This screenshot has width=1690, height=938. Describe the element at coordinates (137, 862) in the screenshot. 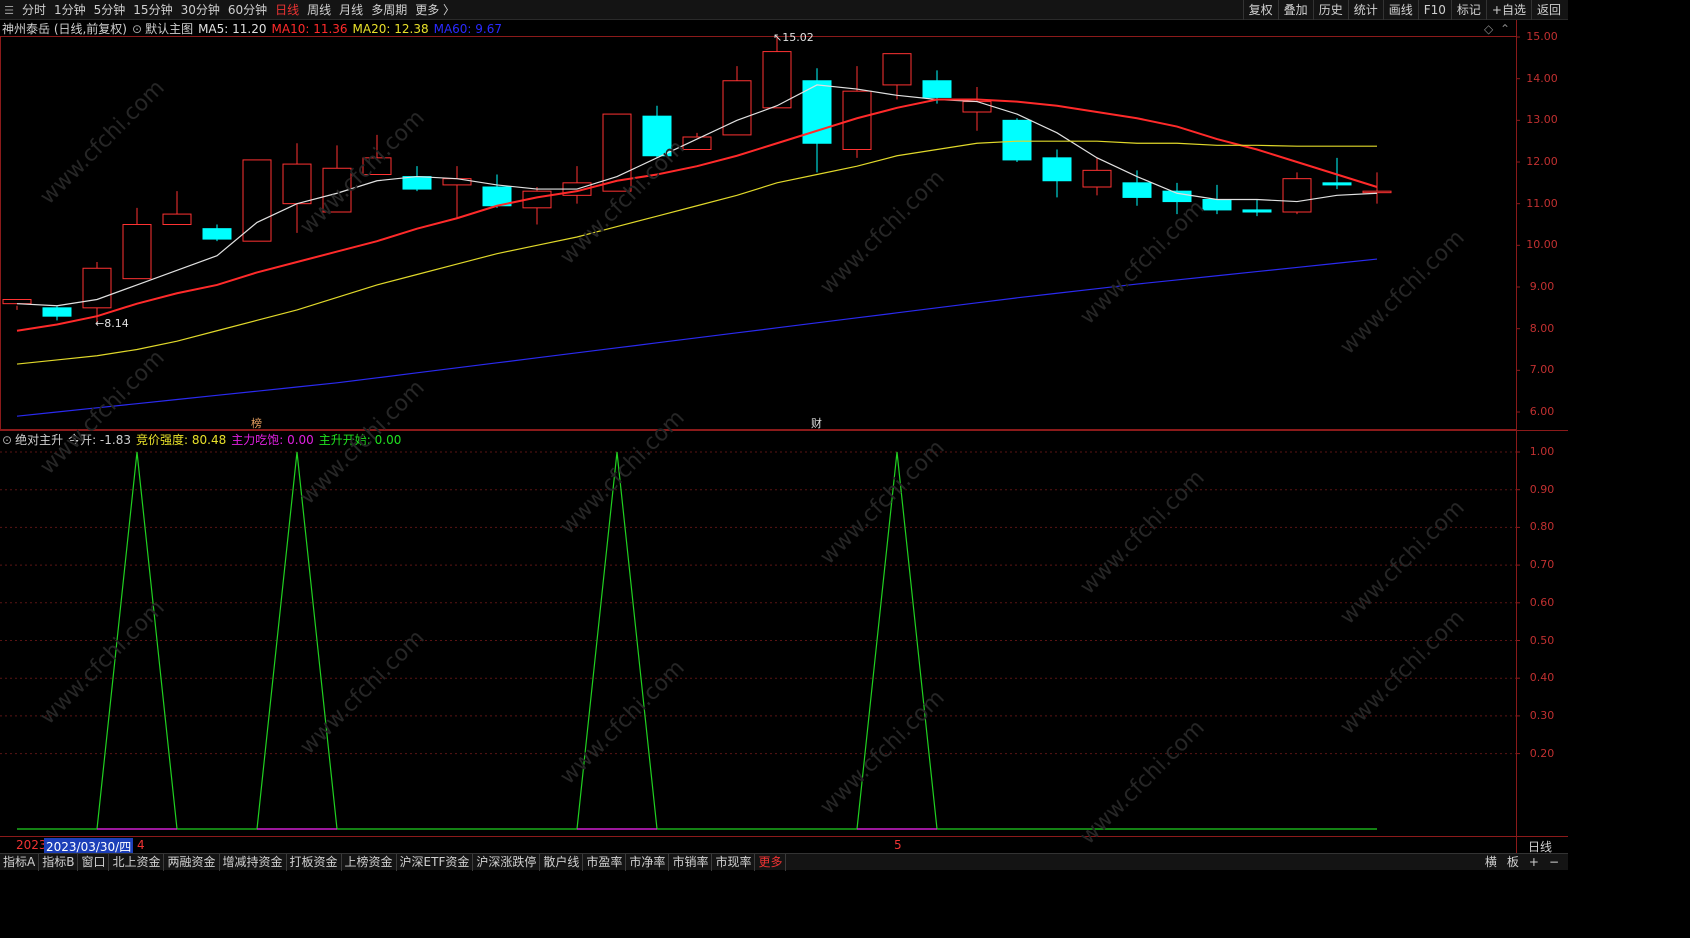

I see `bottom-tab-3: 北上资金` at that location.